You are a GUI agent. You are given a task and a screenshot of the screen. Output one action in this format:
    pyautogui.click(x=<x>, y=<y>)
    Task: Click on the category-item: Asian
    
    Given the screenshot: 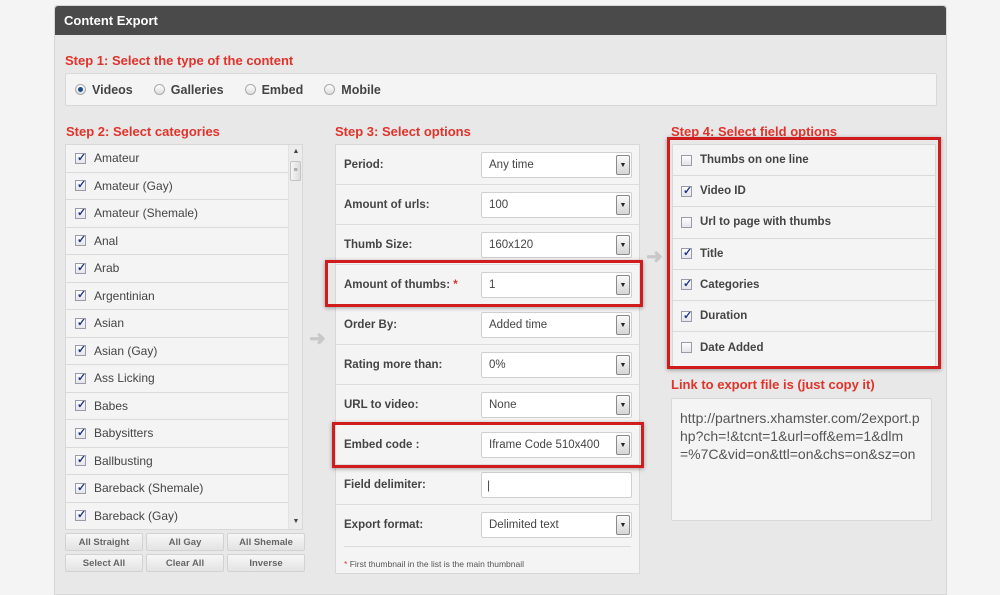 What is the action you would take?
    pyautogui.click(x=177, y=324)
    